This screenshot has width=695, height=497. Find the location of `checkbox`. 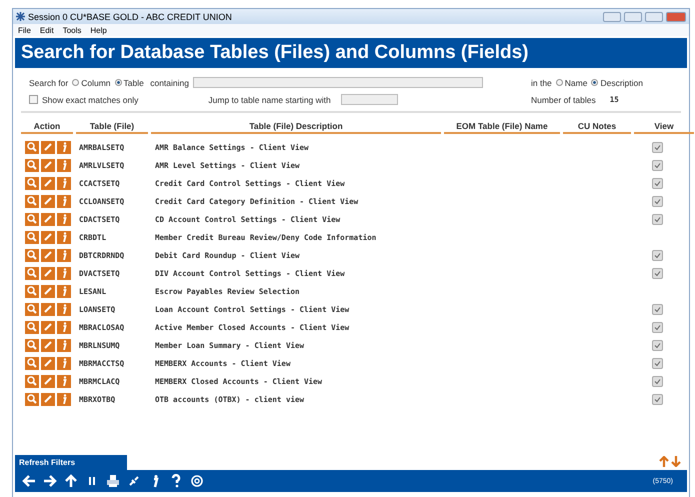

checkbox is located at coordinates (33, 99).